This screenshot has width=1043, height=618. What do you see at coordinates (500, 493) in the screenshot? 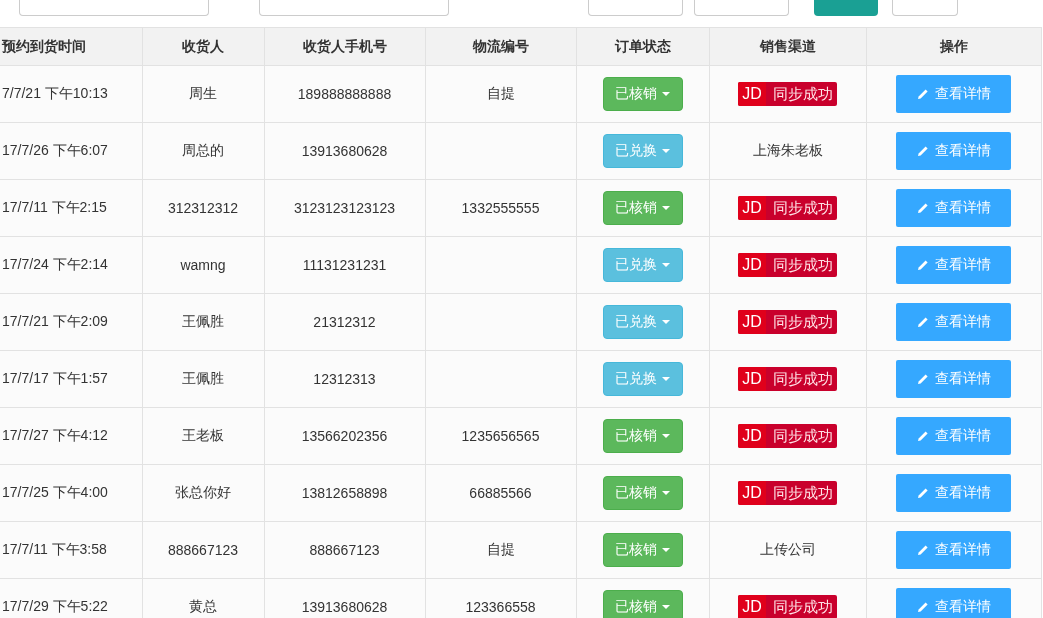
I see `logistics-number: 66885566` at bounding box center [500, 493].